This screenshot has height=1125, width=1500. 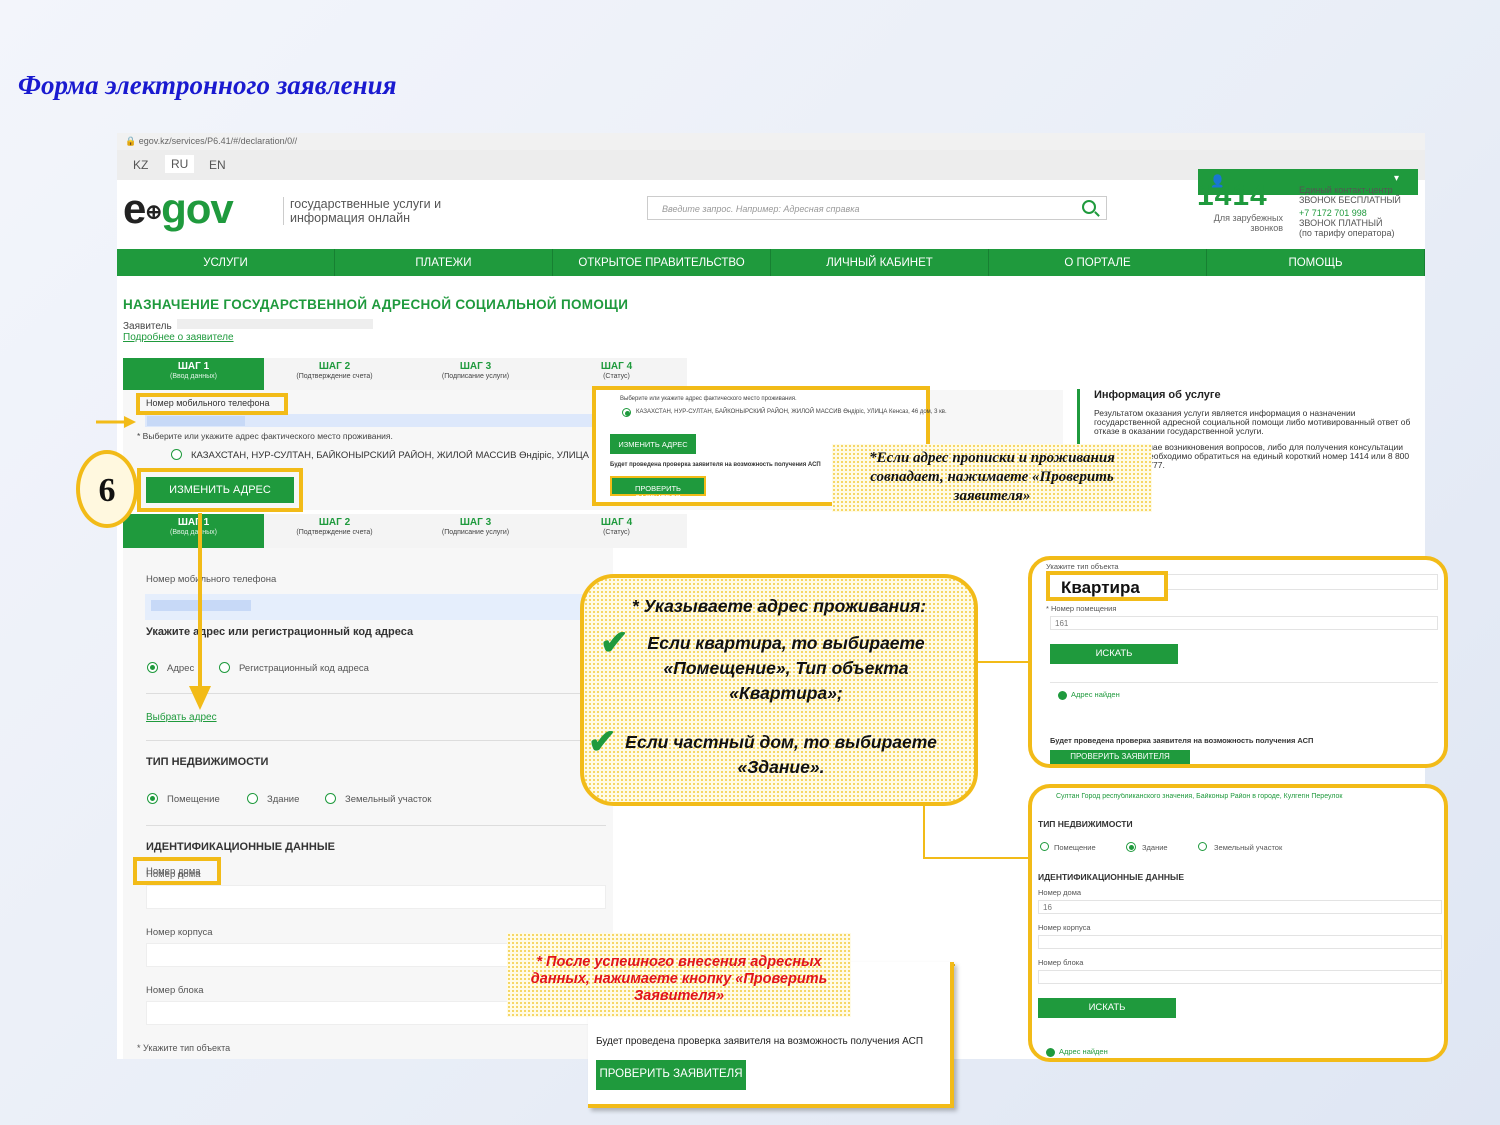 I want to click on inset-change-address-button: ИЗМЕНИТЬ АДРЕС, so click(x=653, y=444).